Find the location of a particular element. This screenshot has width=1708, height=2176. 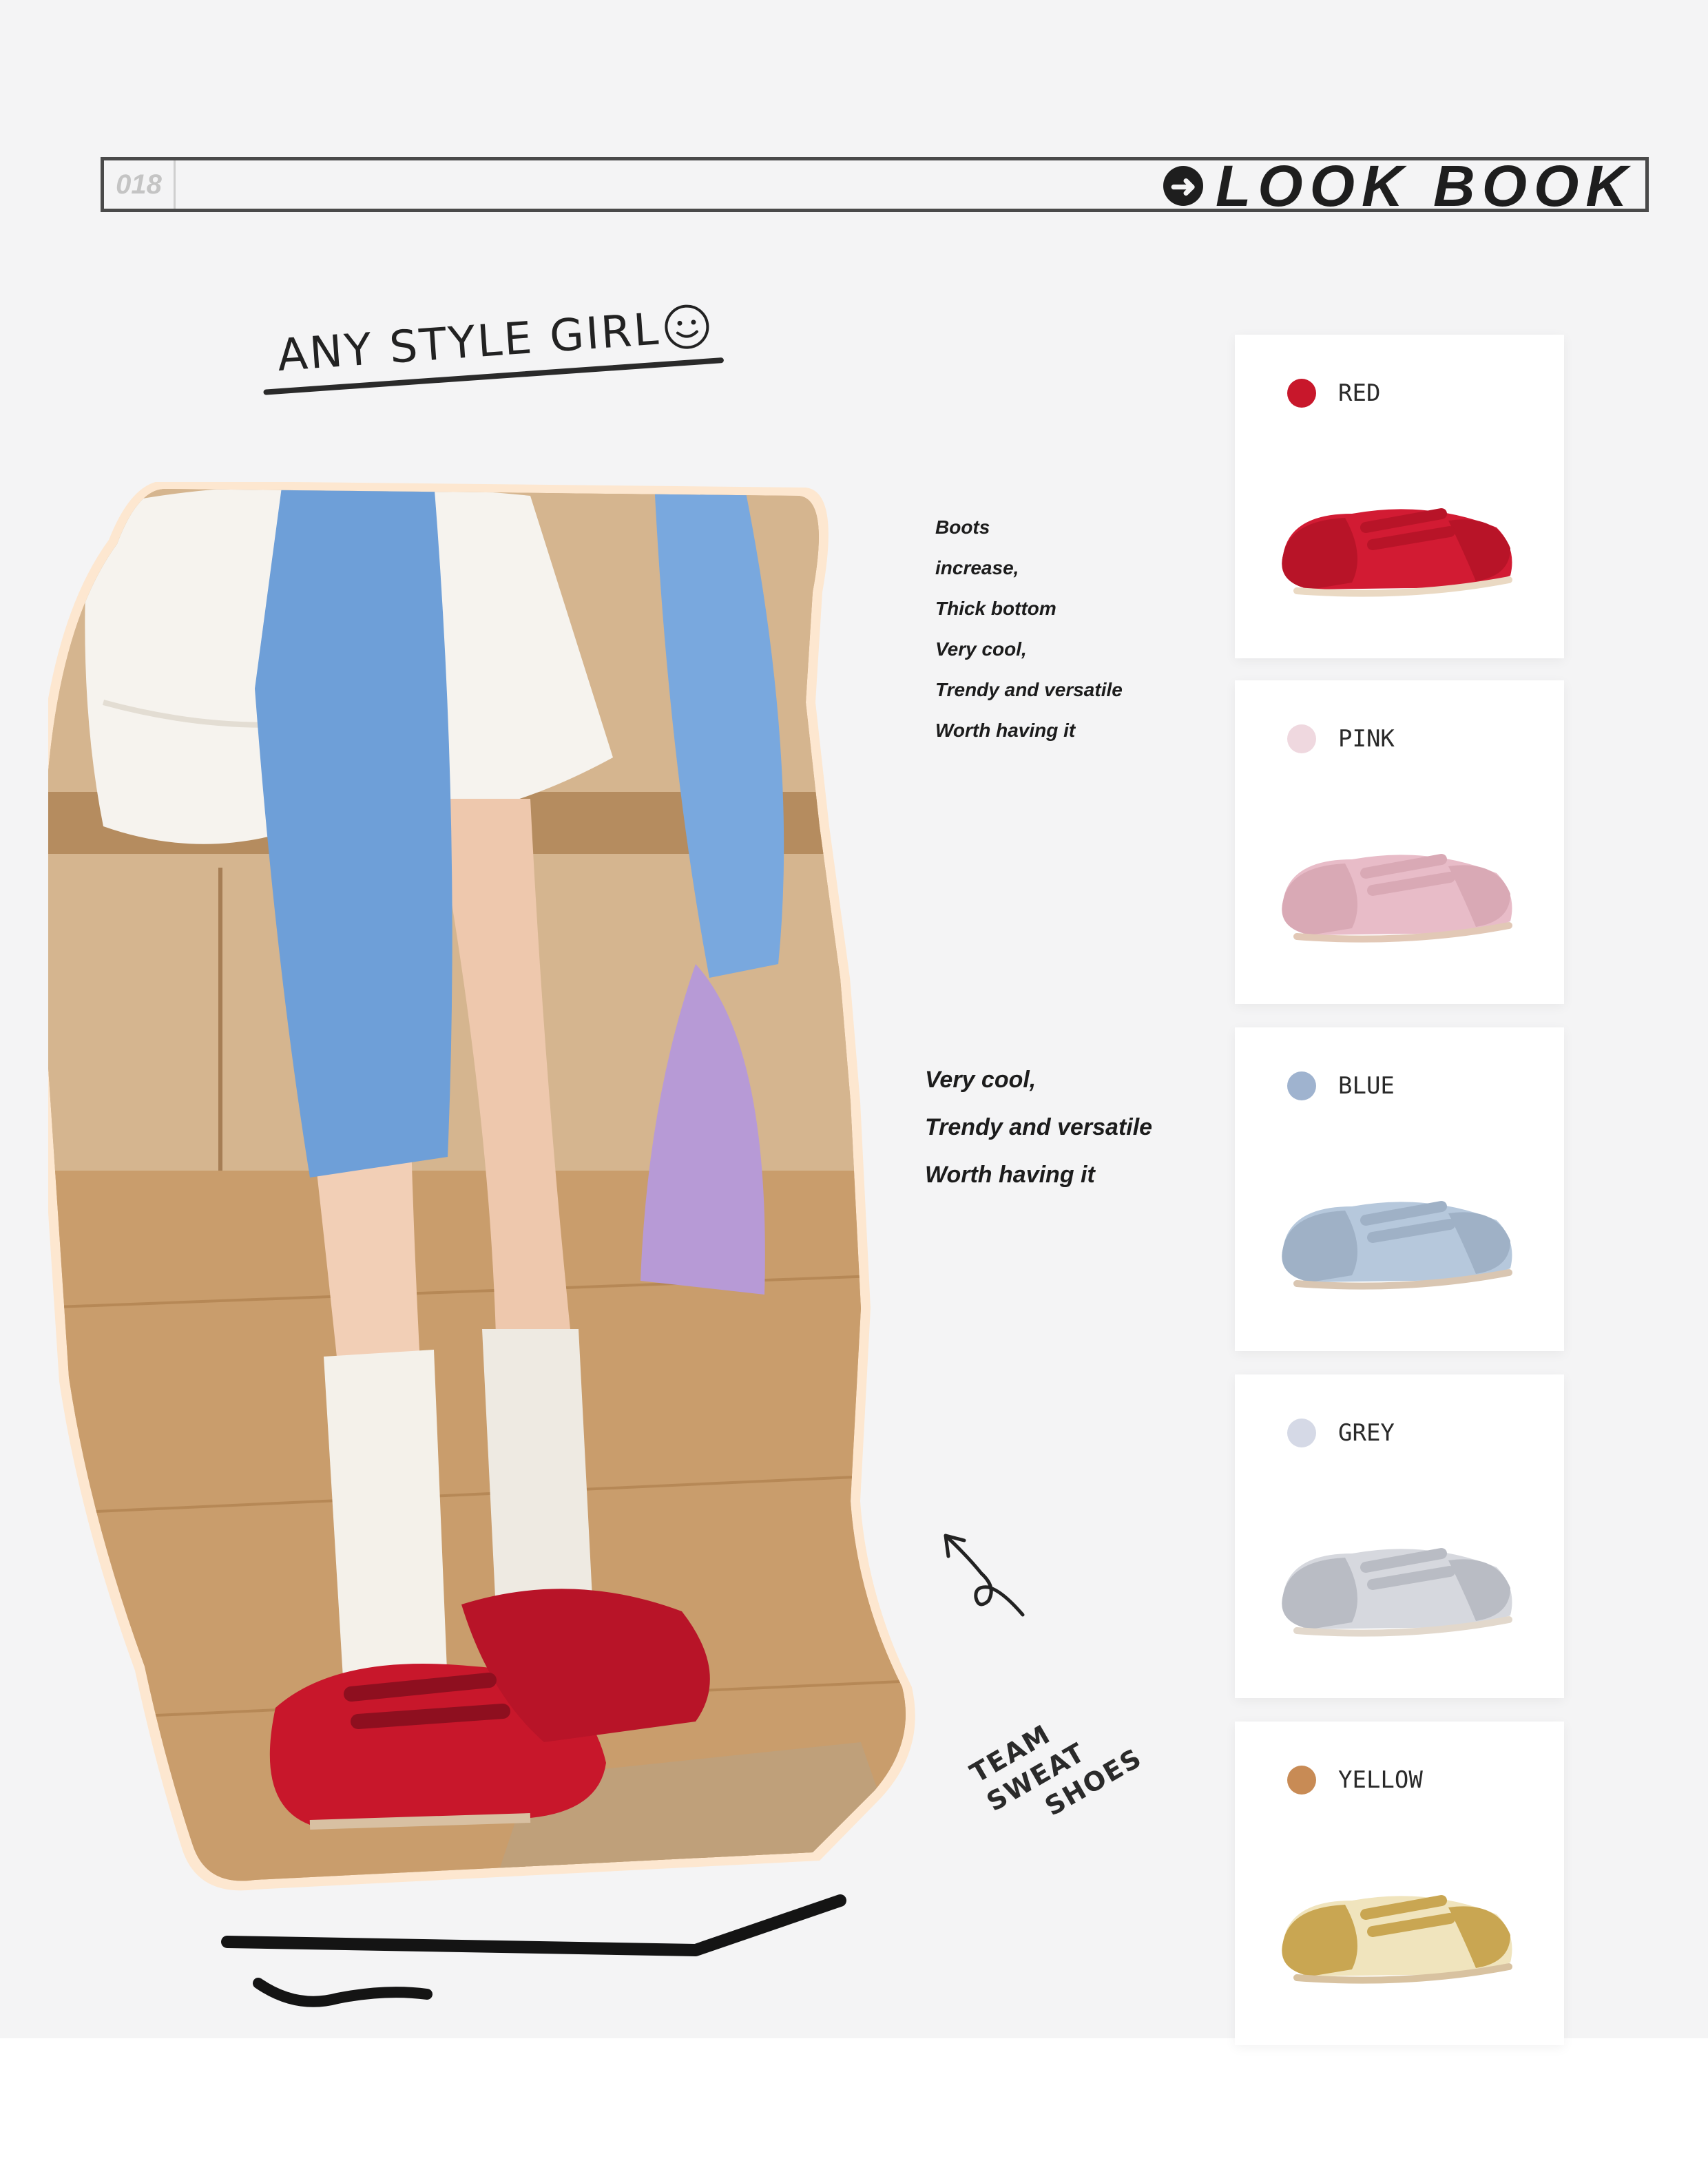

color-card-pink: PINK is located at coordinates (1399, 842).